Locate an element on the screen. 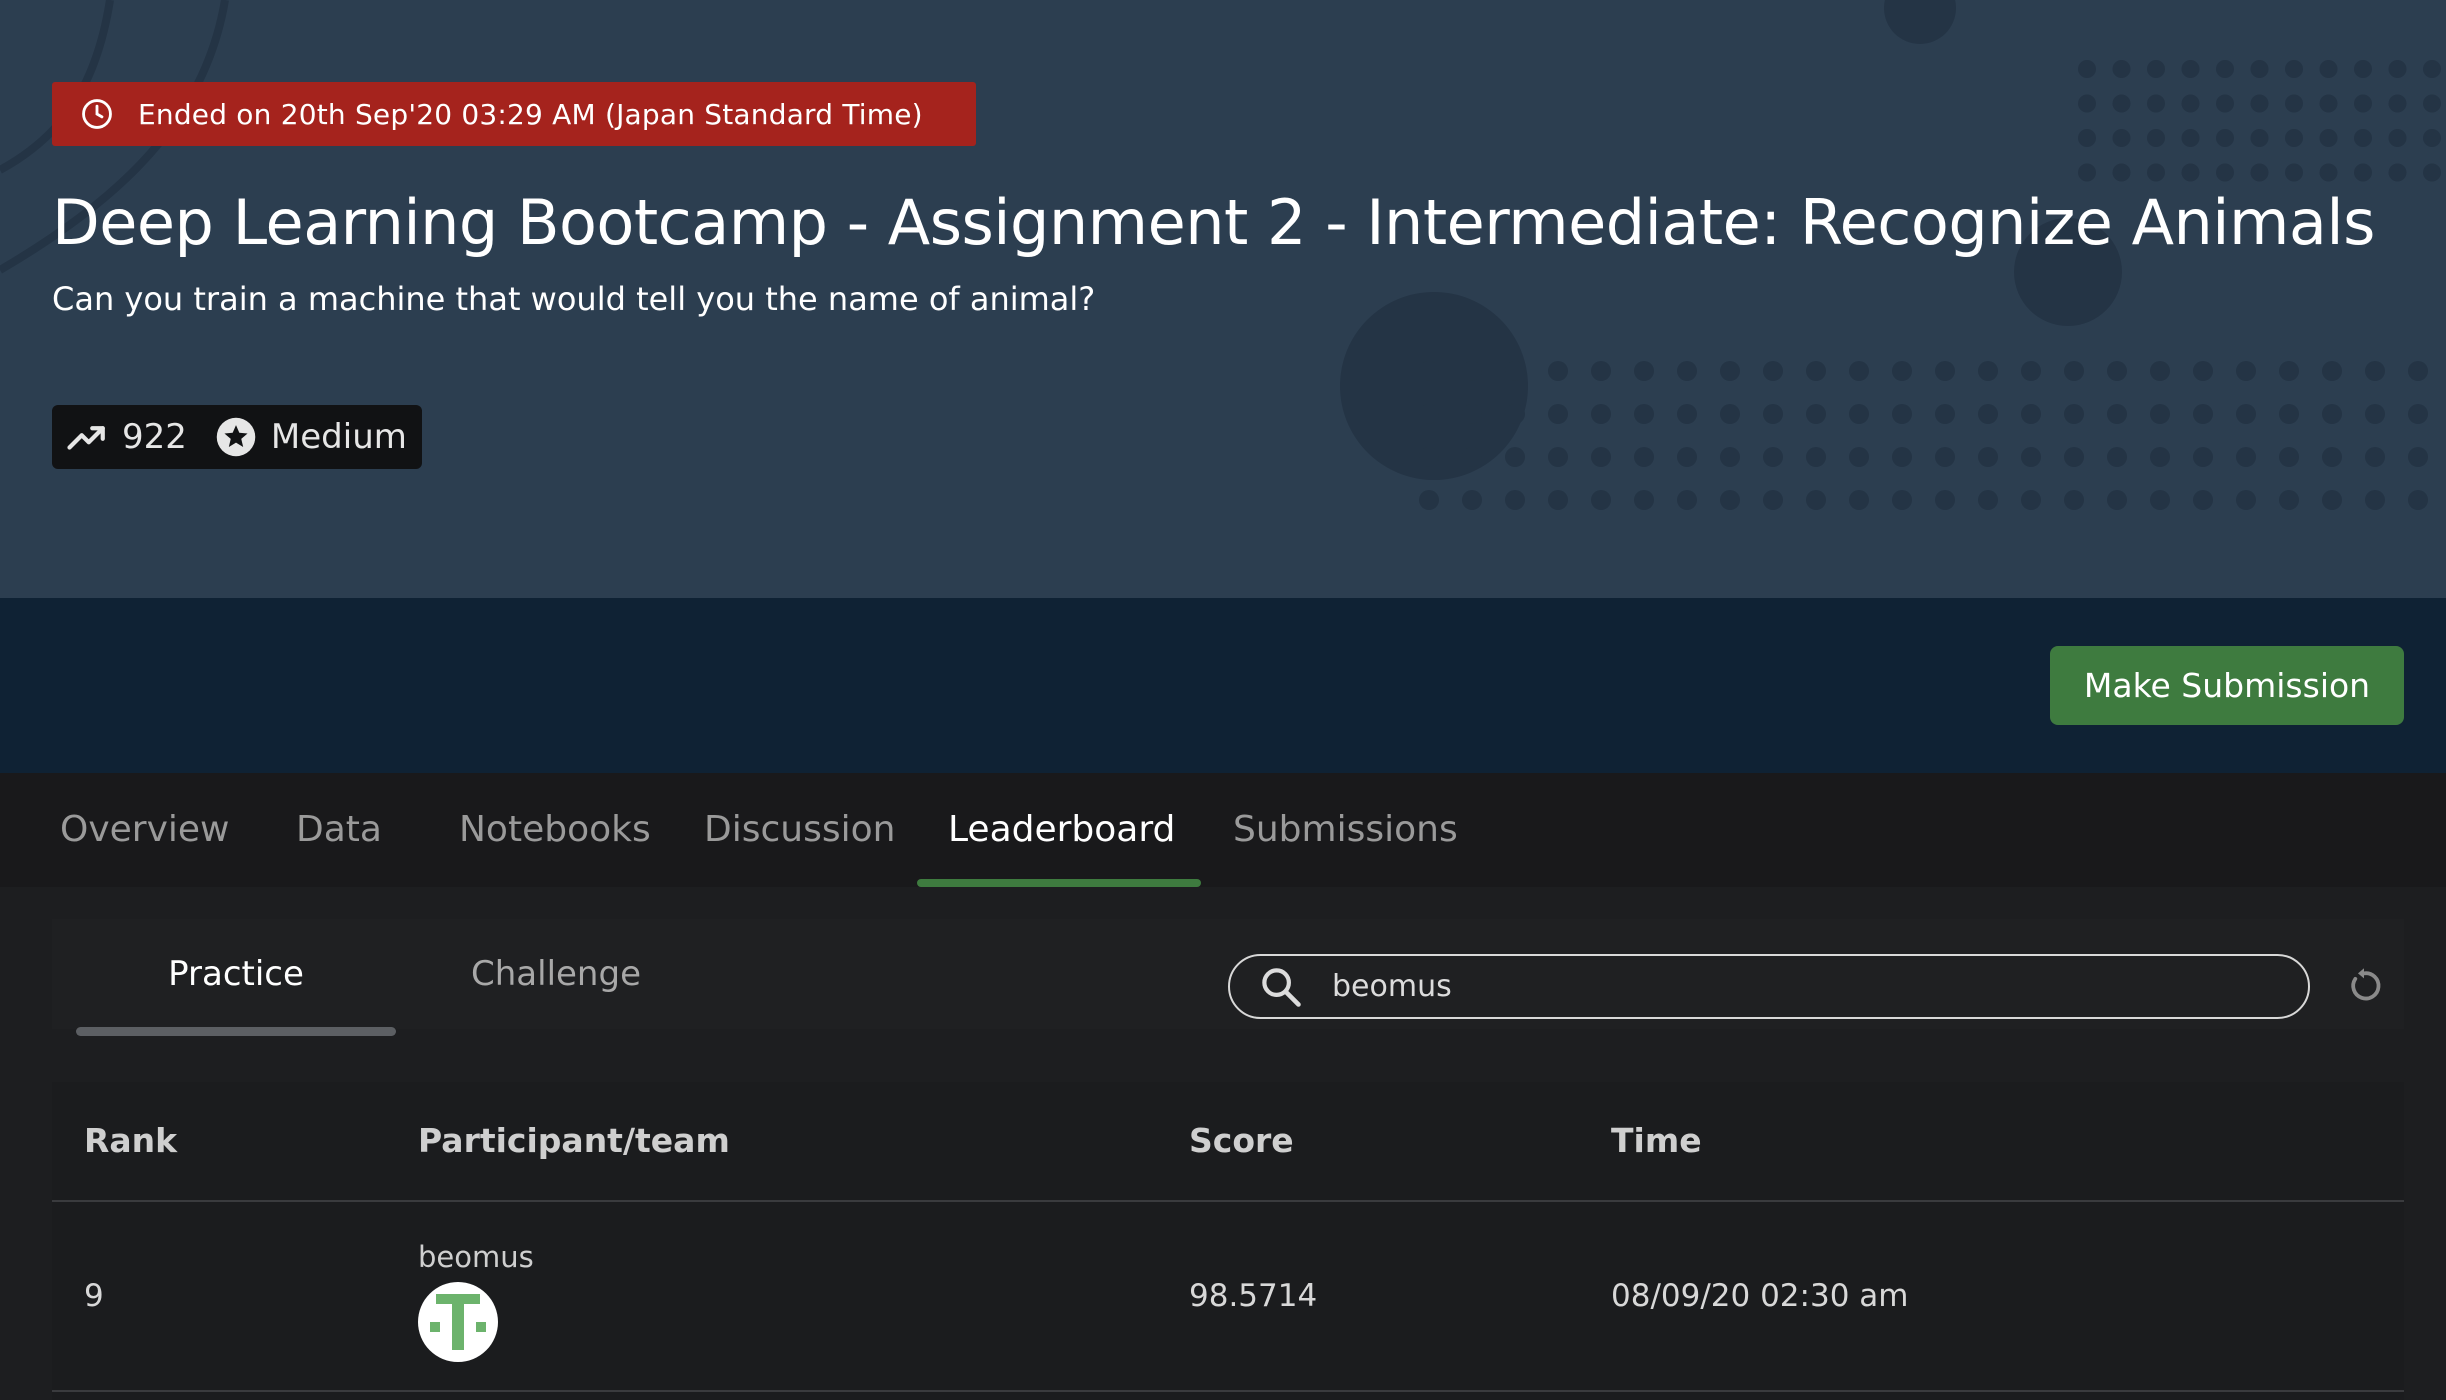  challenge-stats: 922 Medium is located at coordinates (237, 437).